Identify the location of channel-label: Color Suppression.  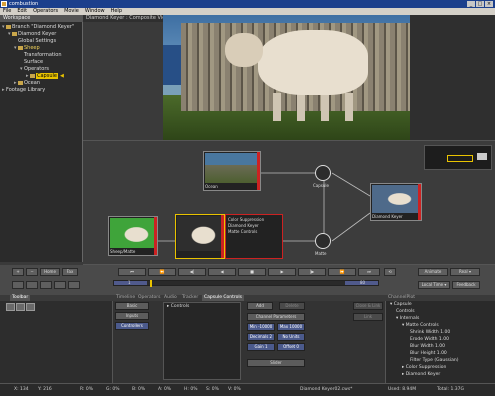
(426, 367).